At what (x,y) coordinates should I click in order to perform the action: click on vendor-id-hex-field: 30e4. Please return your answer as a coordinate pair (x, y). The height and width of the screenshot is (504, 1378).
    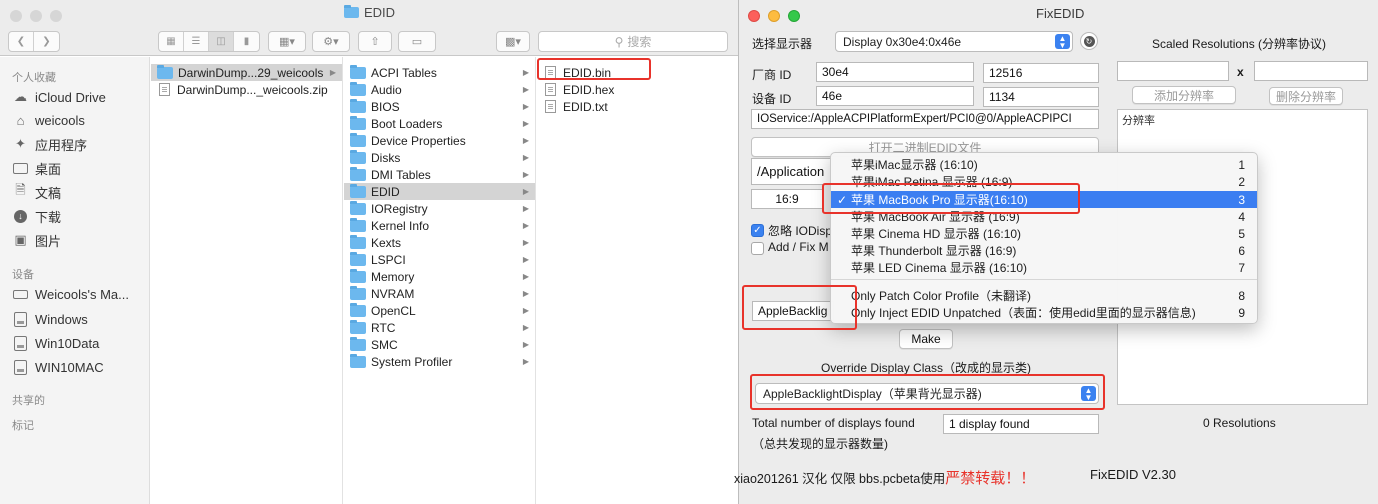
    Looking at the image, I should click on (895, 72).